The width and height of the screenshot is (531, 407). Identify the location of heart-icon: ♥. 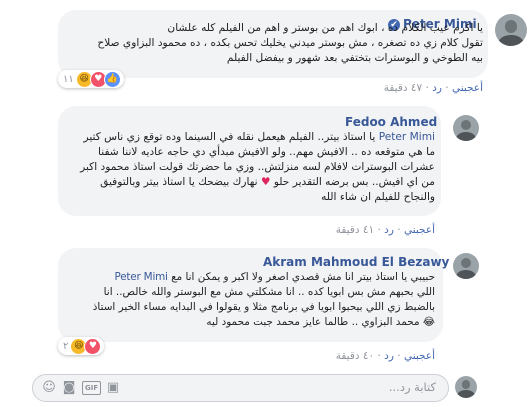
(265, 182).